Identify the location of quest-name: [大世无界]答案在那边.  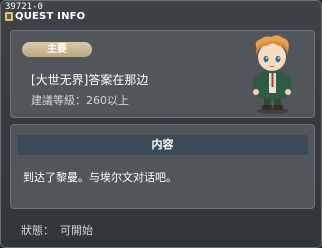
(90, 80).